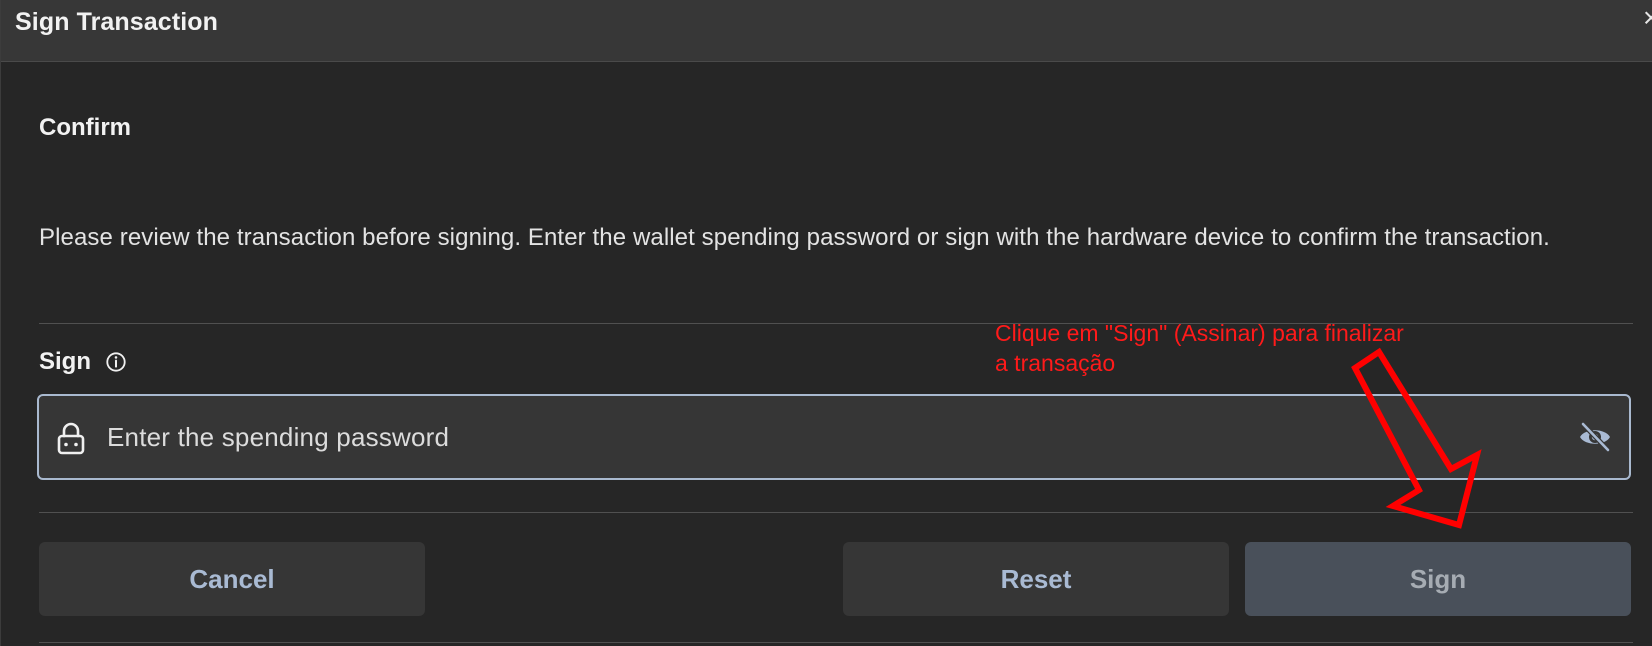 Image resolution: width=1652 pixels, height=646 pixels. Describe the element at coordinates (232, 579) in the screenshot. I see `cancel-button: Cancel` at that location.